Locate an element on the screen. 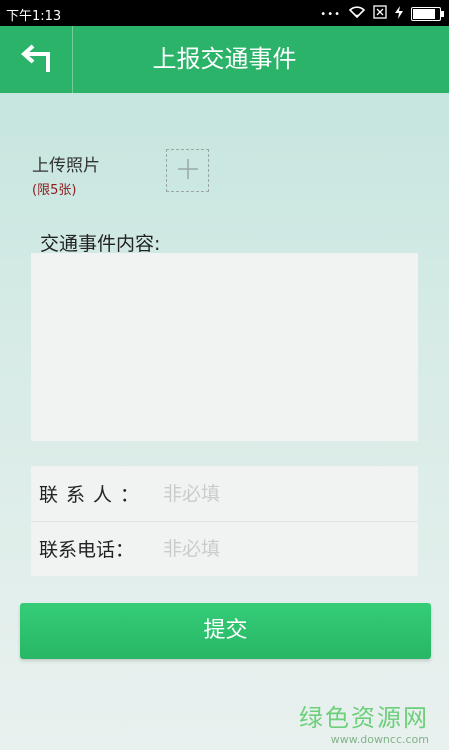  watermark: 绿色资源网 www.downcc.com is located at coordinates (364, 722).